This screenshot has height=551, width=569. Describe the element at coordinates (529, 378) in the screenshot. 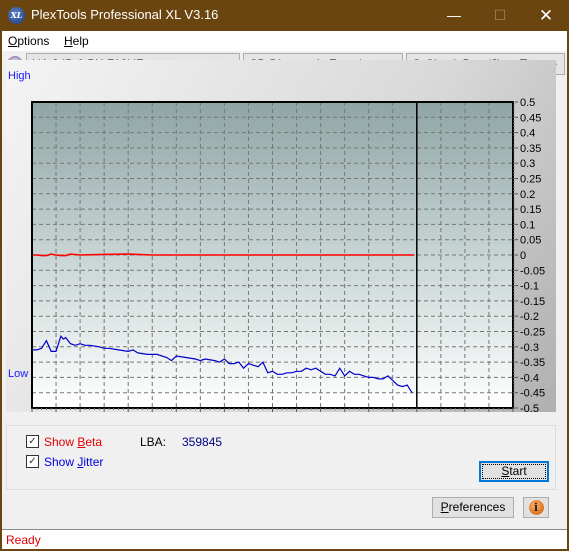

I see `y-tick-label: -0.4` at that location.